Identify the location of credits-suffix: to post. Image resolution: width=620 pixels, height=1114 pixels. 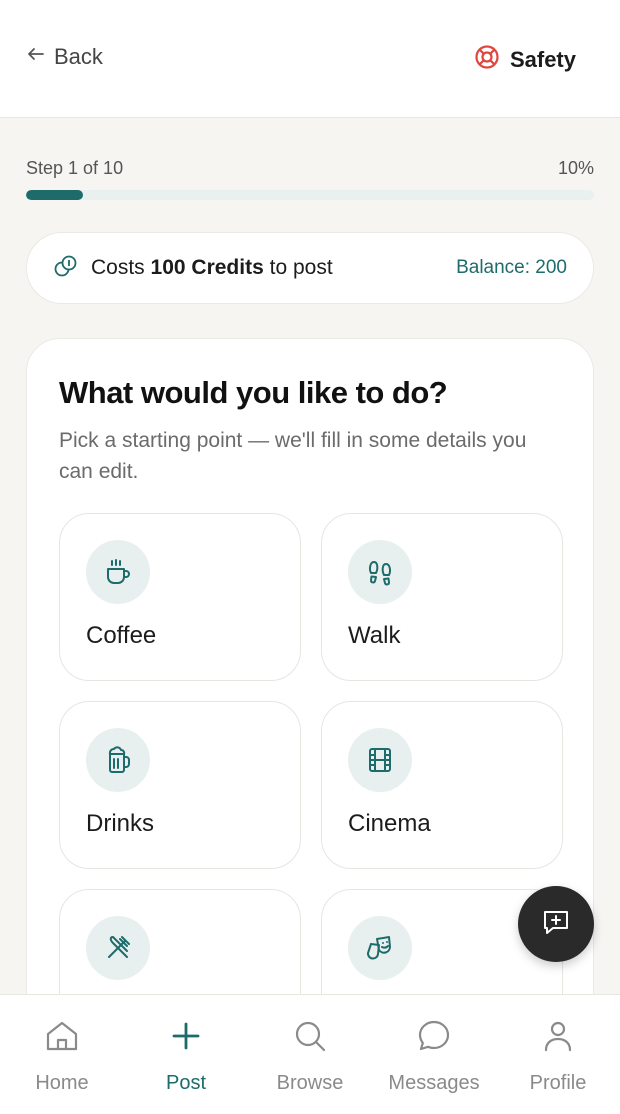
(301, 267).